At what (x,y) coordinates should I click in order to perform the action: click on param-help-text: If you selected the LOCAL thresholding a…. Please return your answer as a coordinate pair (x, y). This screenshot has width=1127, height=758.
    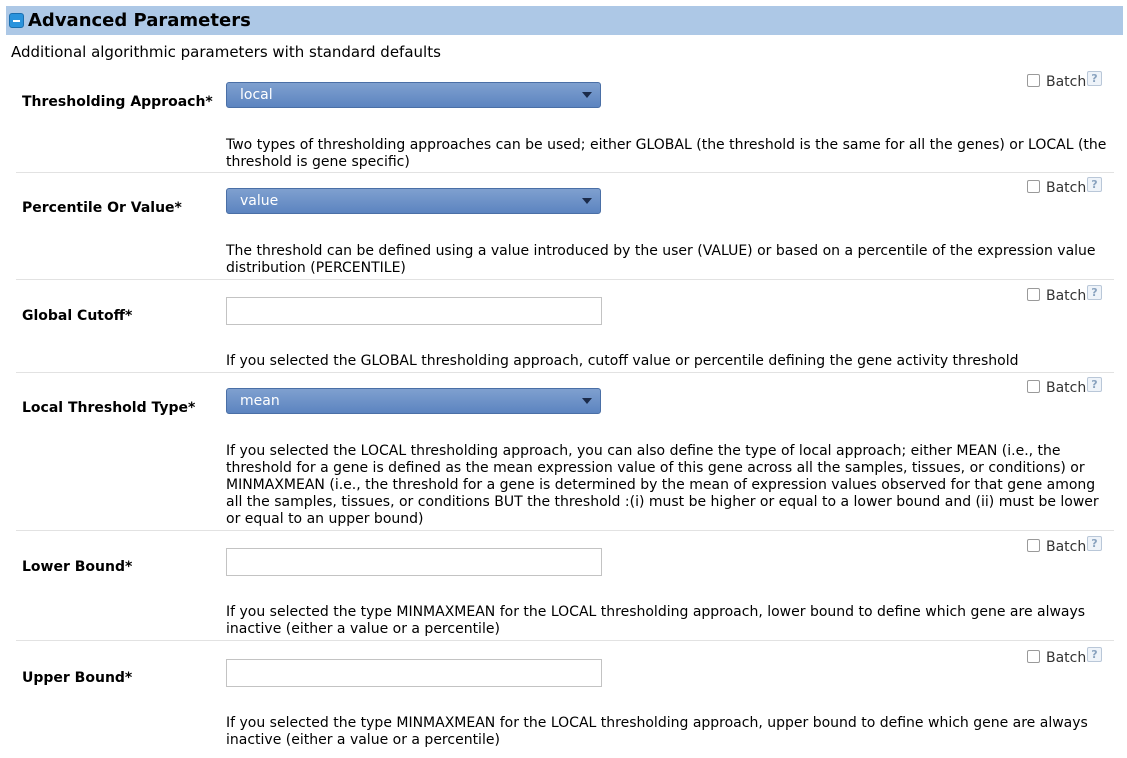
    Looking at the image, I should click on (662, 485).